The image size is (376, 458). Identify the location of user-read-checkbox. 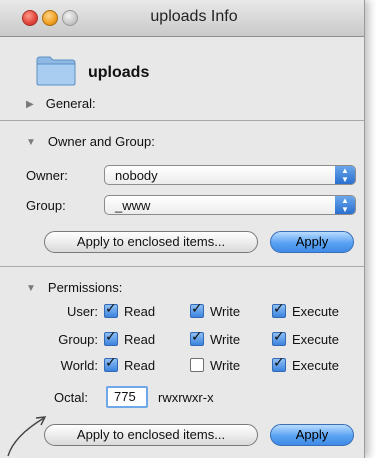
(111, 309).